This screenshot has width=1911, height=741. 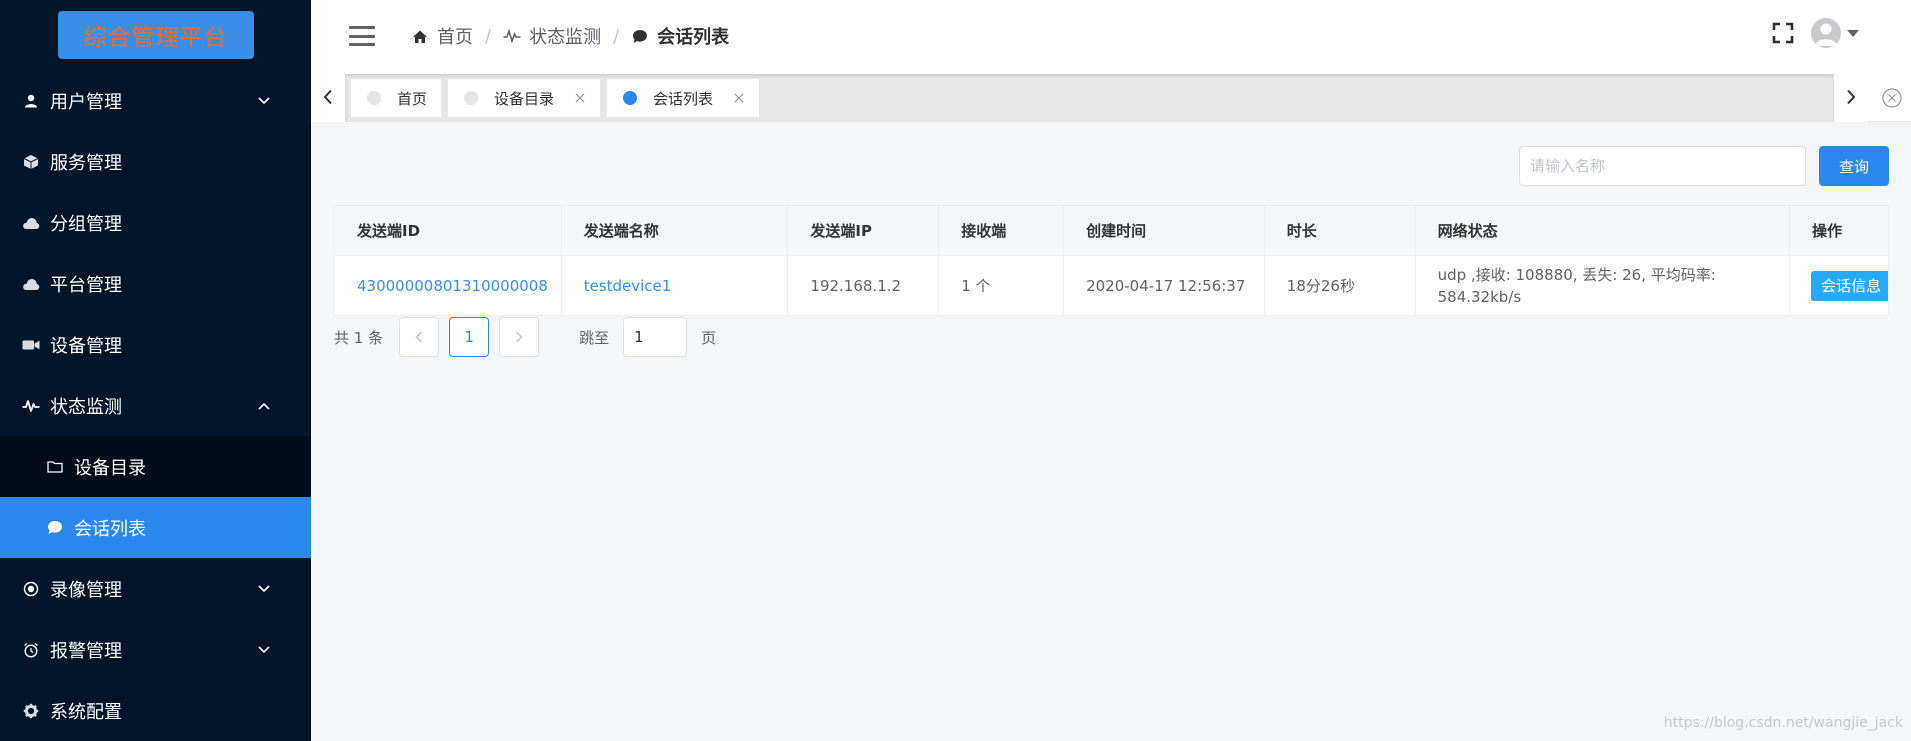 What do you see at coordinates (469, 337) in the screenshot?
I see `page-number-button: 1` at bounding box center [469, 337].